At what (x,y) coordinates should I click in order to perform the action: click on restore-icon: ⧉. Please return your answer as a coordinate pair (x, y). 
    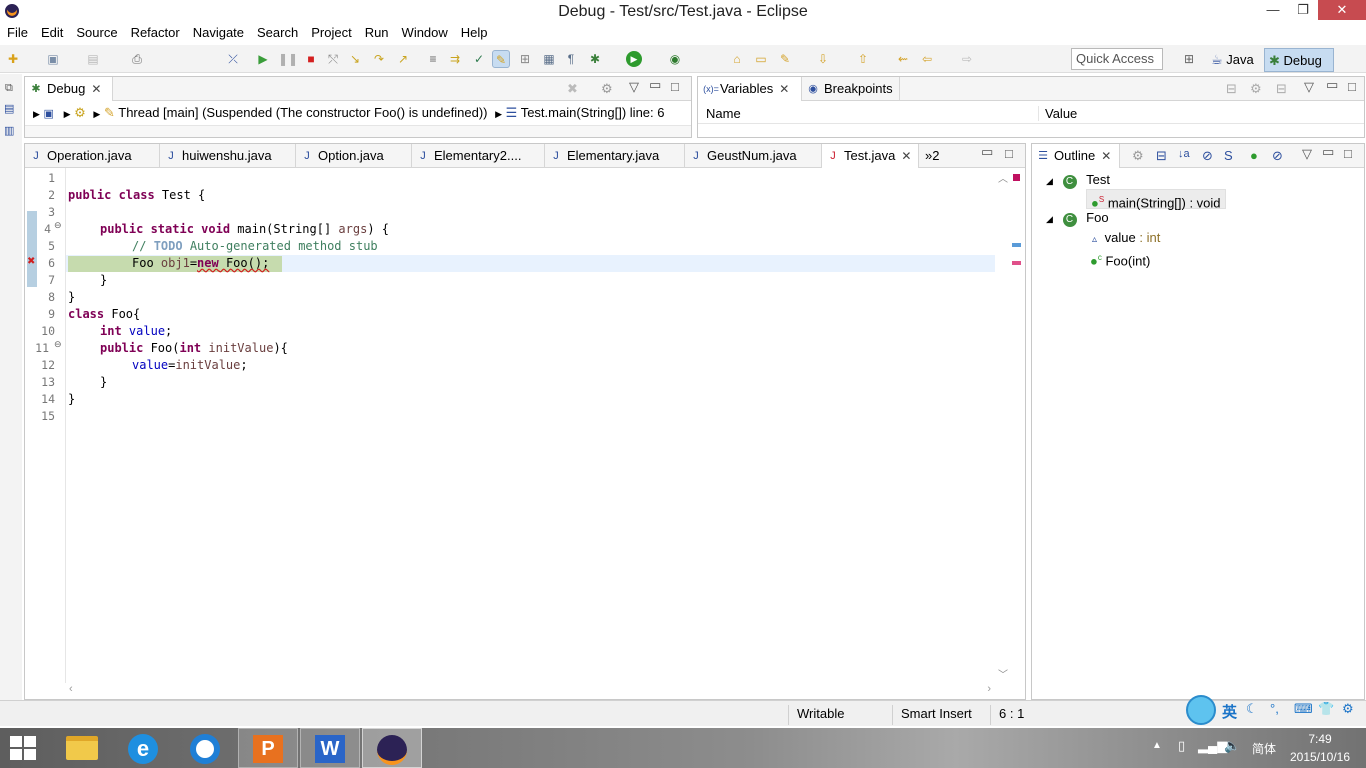
    Looking at the image, I should click on (9, 88).